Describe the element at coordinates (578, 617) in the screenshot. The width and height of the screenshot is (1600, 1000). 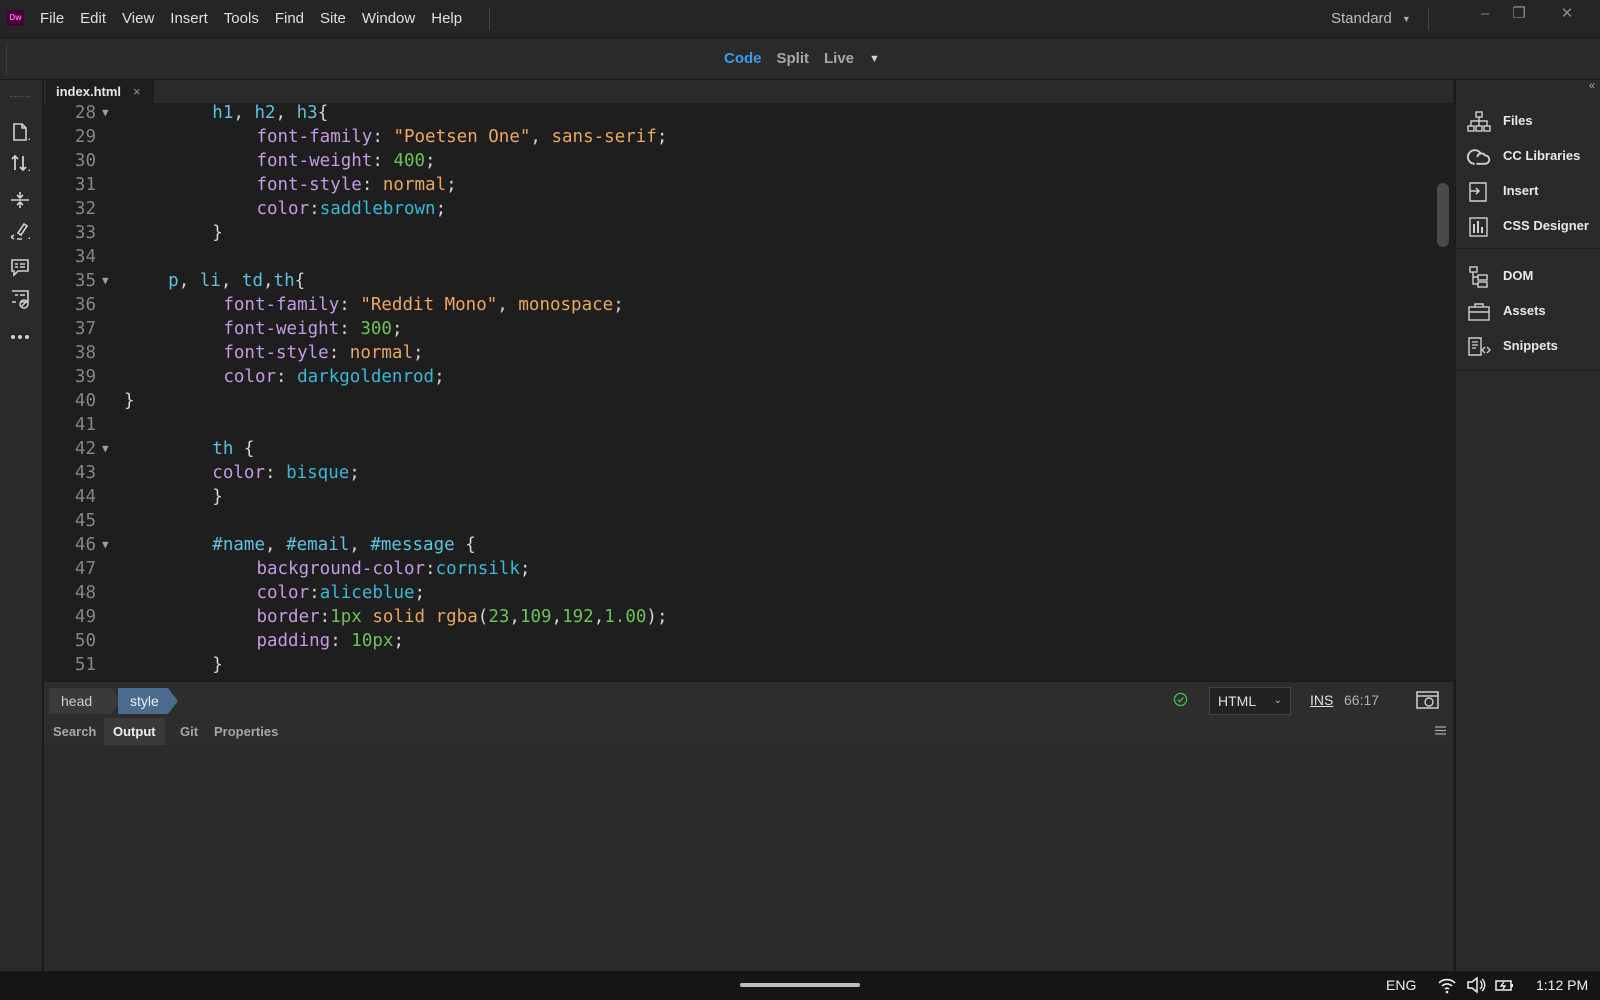
I see `code-token: 192` at that location.